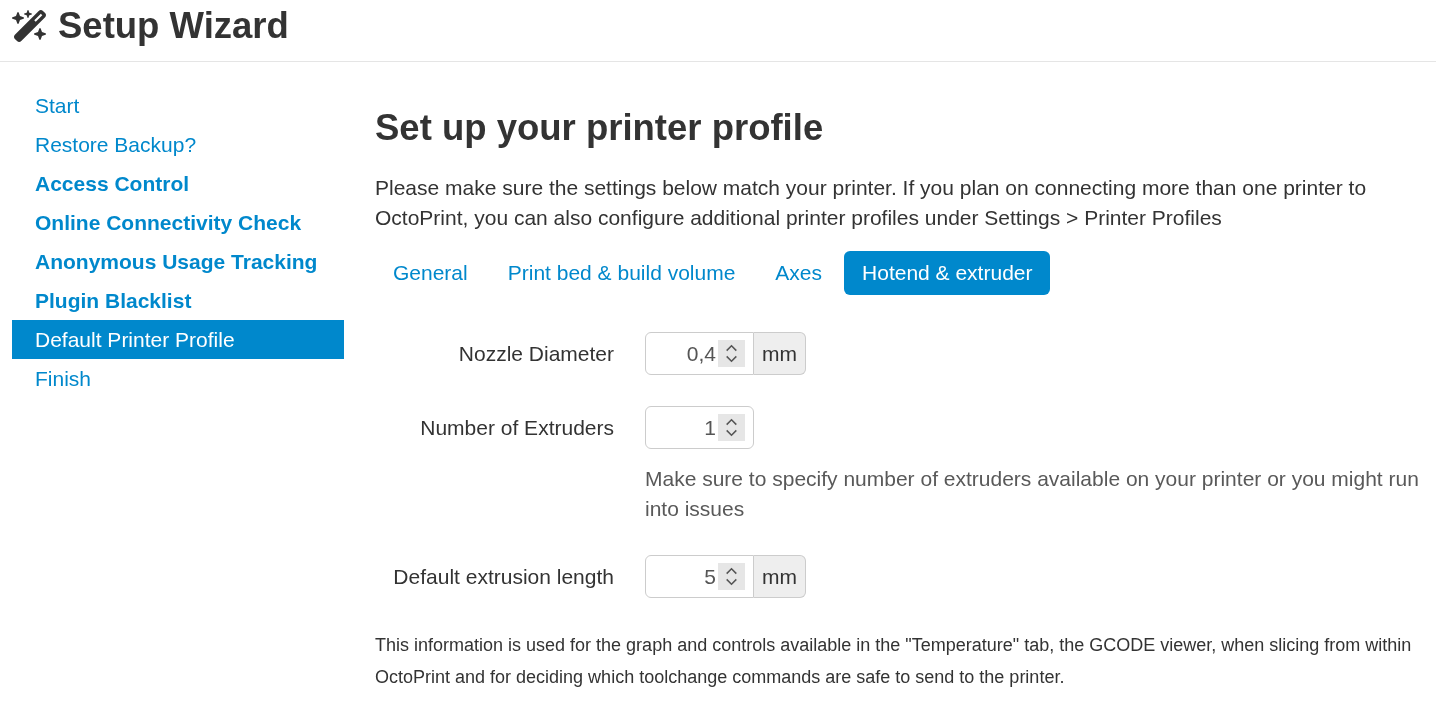 The height and width of the screenshot is (727, 1436). I want to click on tab: Print bed & build volume, so click(621, 273).